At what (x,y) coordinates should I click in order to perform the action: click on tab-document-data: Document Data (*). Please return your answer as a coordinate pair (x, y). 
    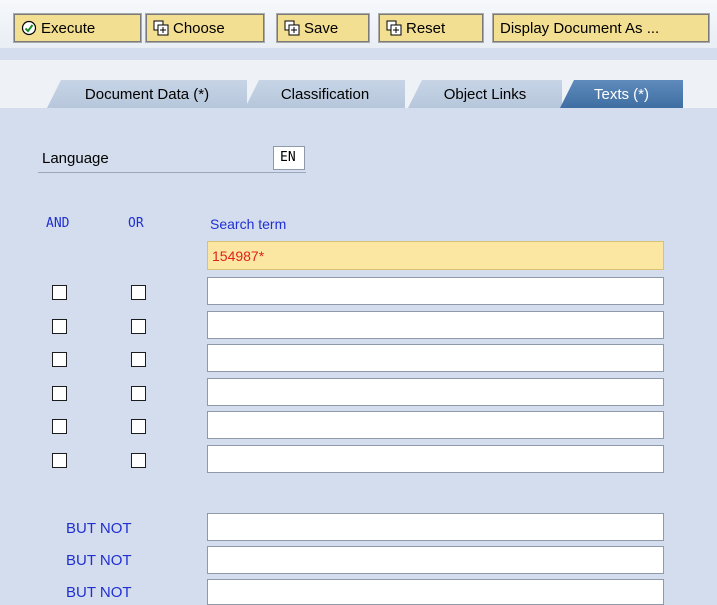
    Looking at the image, I should click on (147, 94).